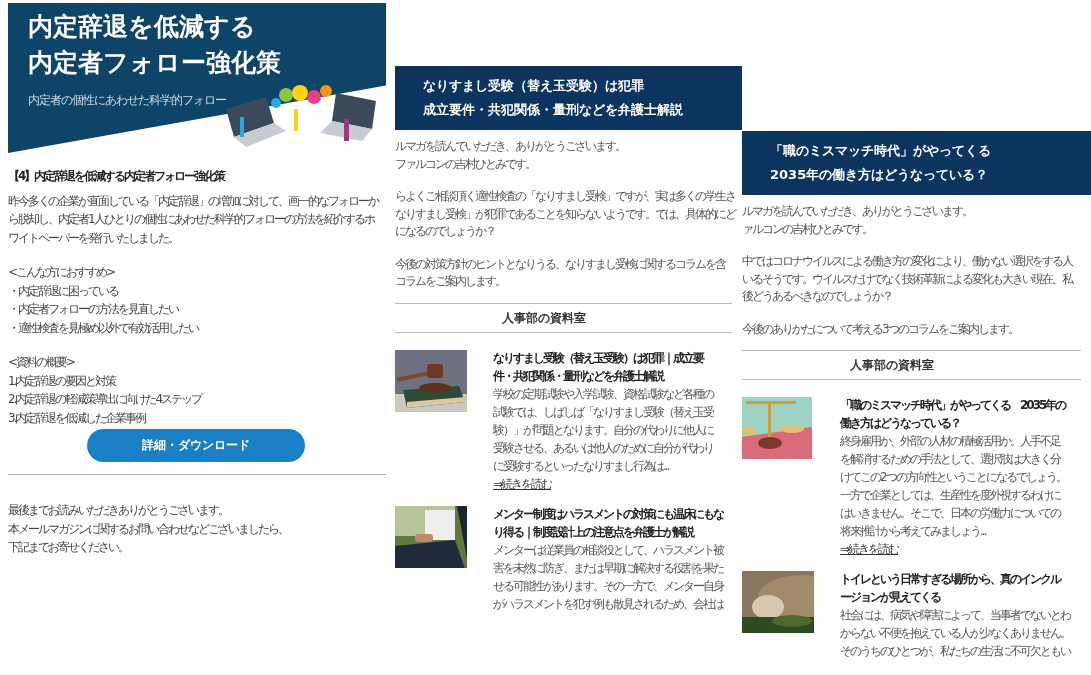  Describe the element at coordinates (880, 329) in the screenshot. I see `intro-line: 今後のありかたについて考える3つのコラムをご案内します。` at that location.